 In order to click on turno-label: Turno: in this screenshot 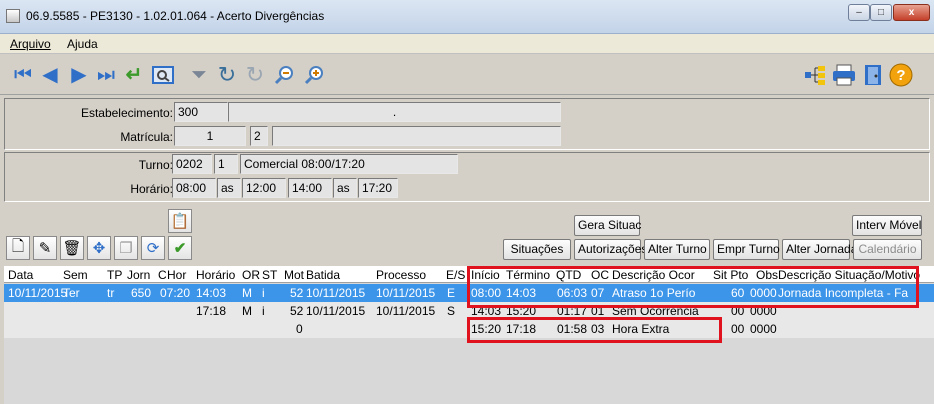, I will do `click(155, 165)`.